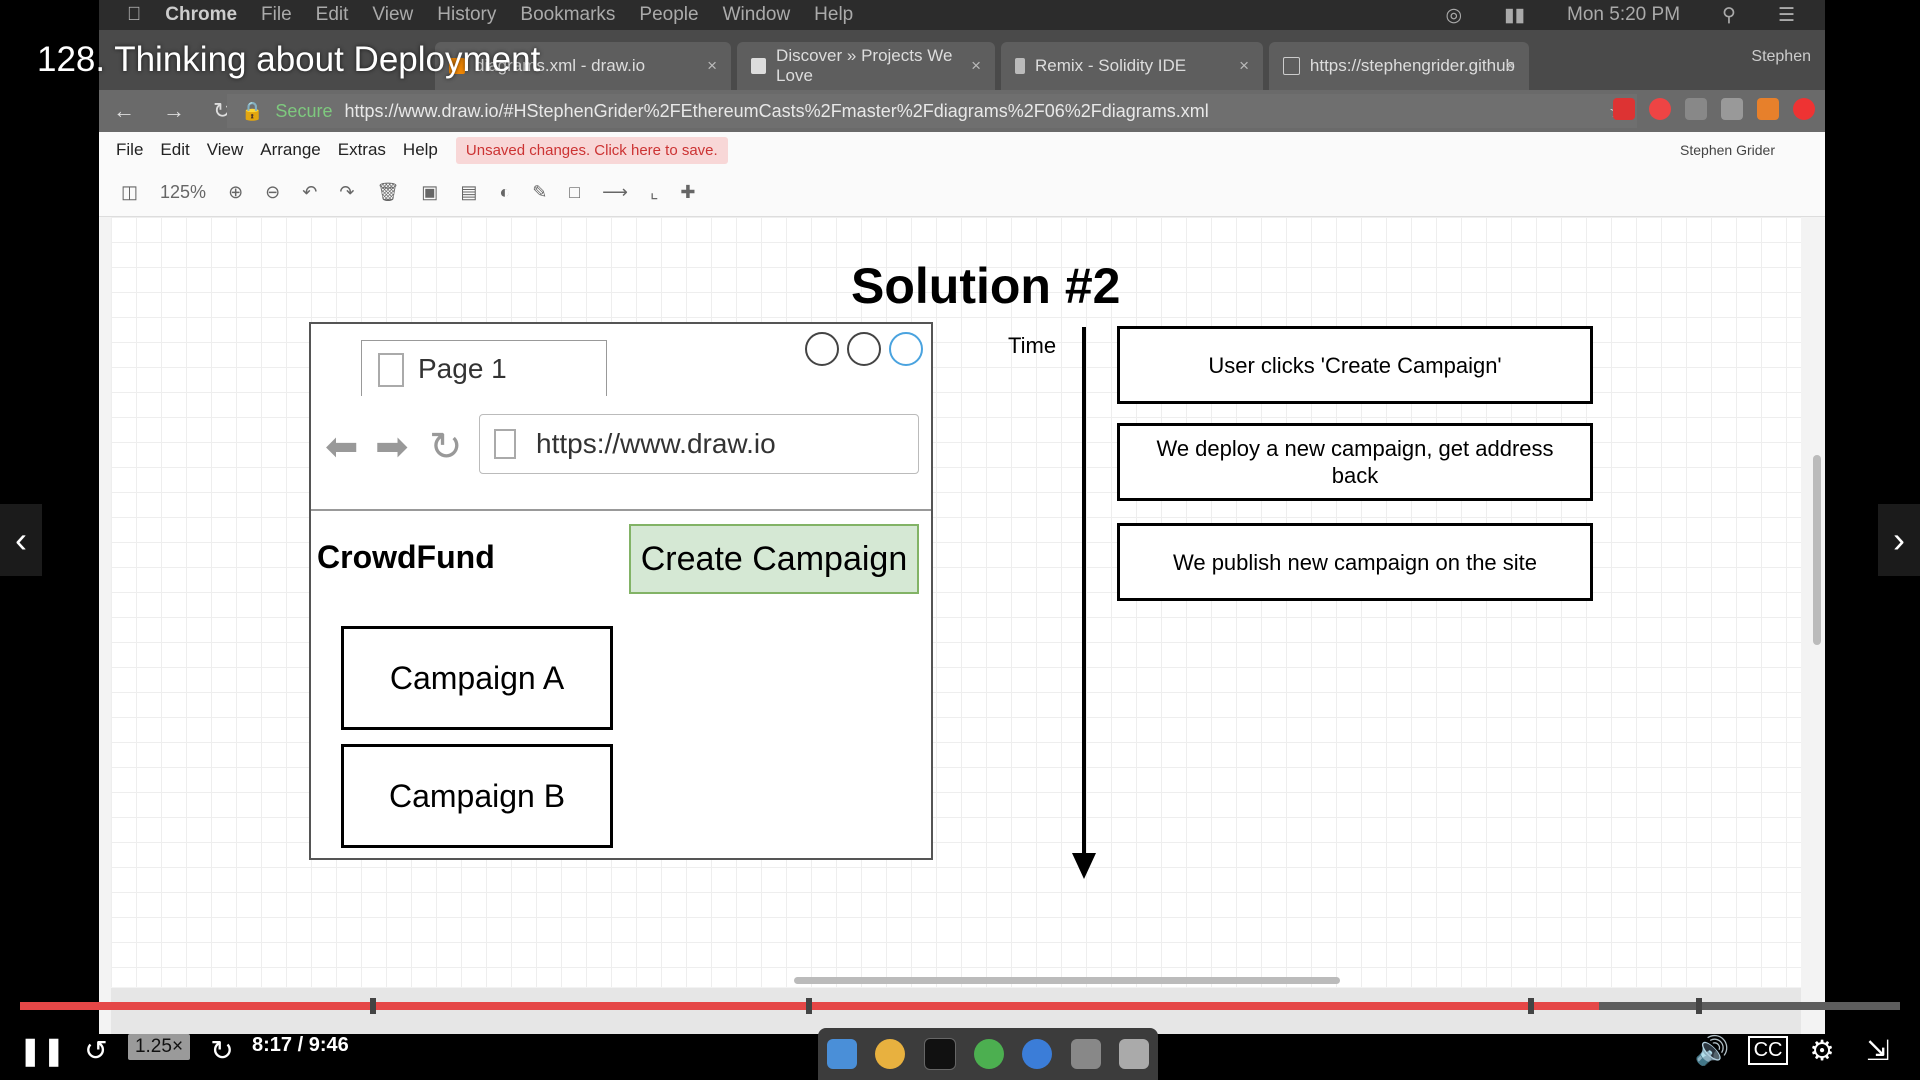 The width and height of the screenshot is (1920, 1080). Describe the element at coordinates (1822, 1050) in the screenshot. I see `settings-gear-icon: ⚙` at that location.